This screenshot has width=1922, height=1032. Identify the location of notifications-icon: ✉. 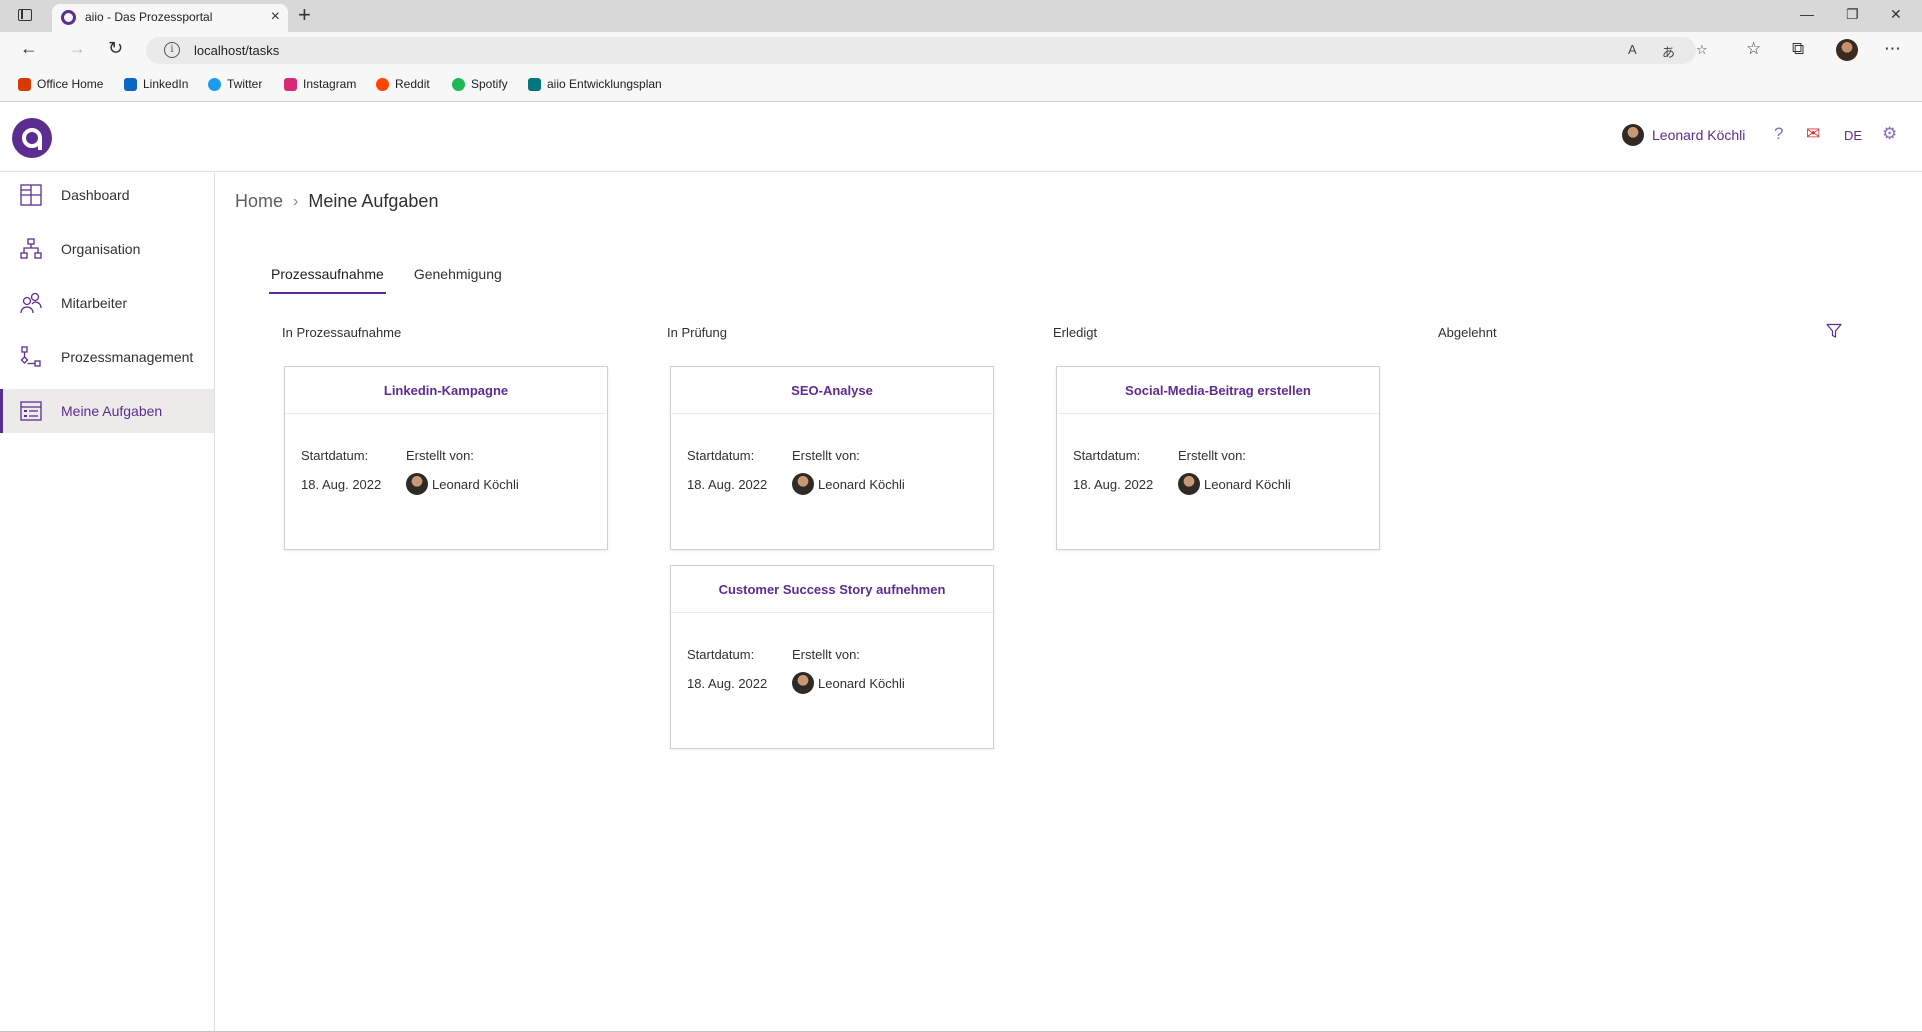
(1813, 134).